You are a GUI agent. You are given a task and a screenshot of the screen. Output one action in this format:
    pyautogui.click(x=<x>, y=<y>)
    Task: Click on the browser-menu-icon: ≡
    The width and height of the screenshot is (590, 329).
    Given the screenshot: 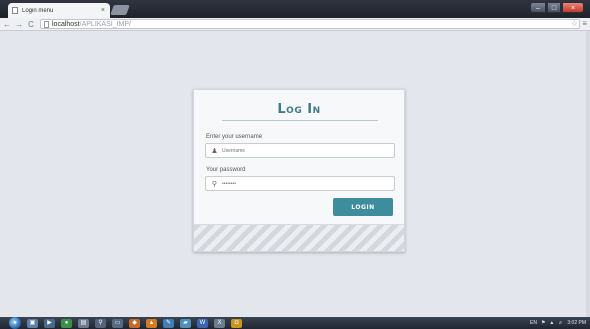 What is the action you would take?
    pyautogui.click(x=584, y=23)
    